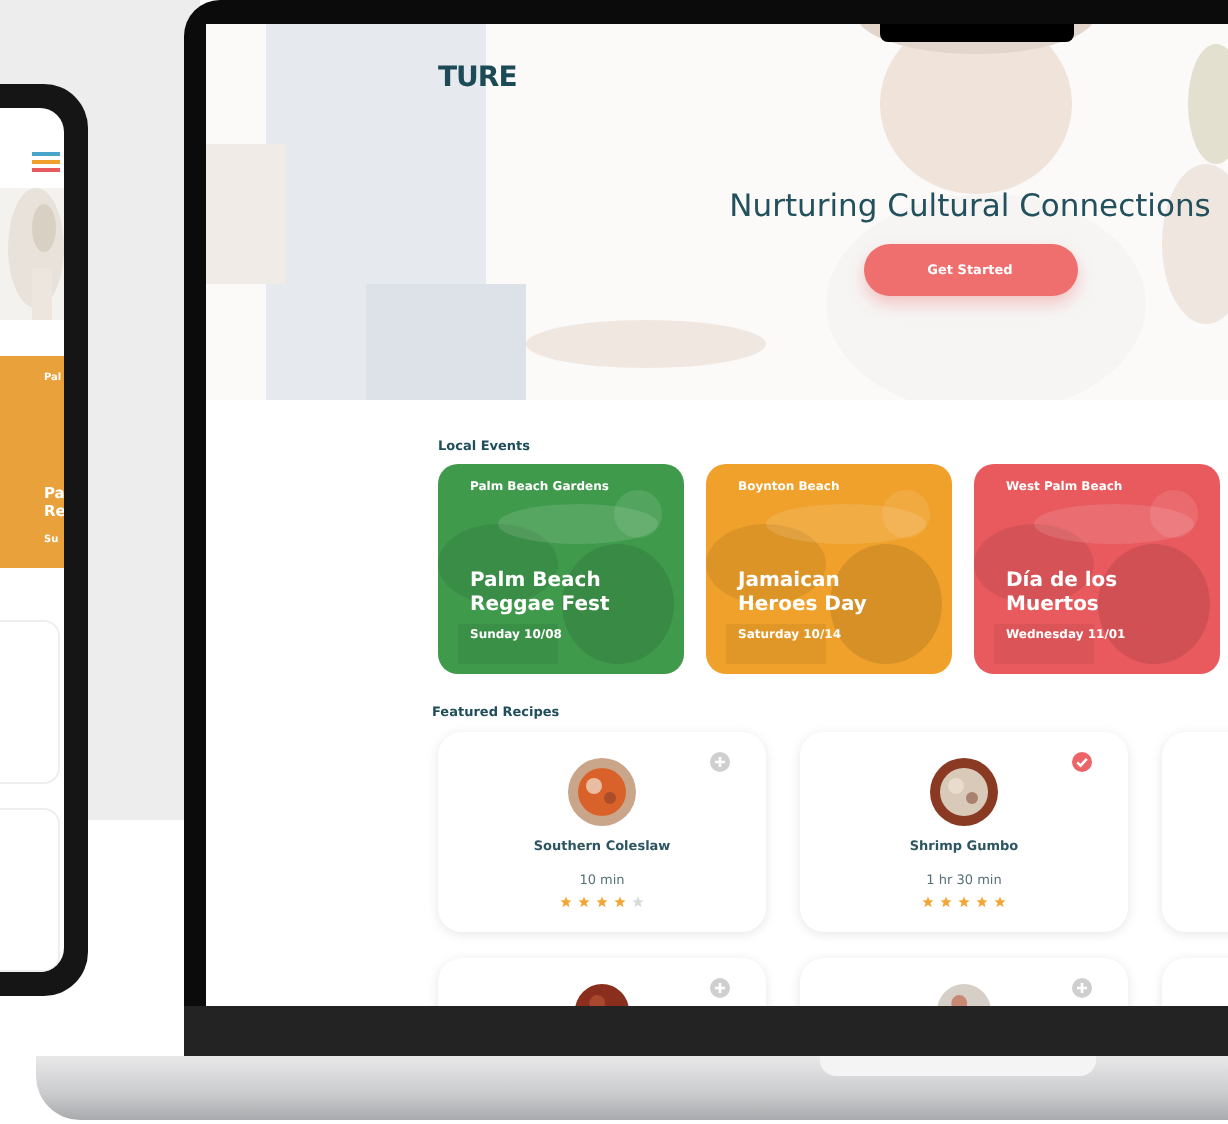  I want to click on check-icon, so click(1082, 762).